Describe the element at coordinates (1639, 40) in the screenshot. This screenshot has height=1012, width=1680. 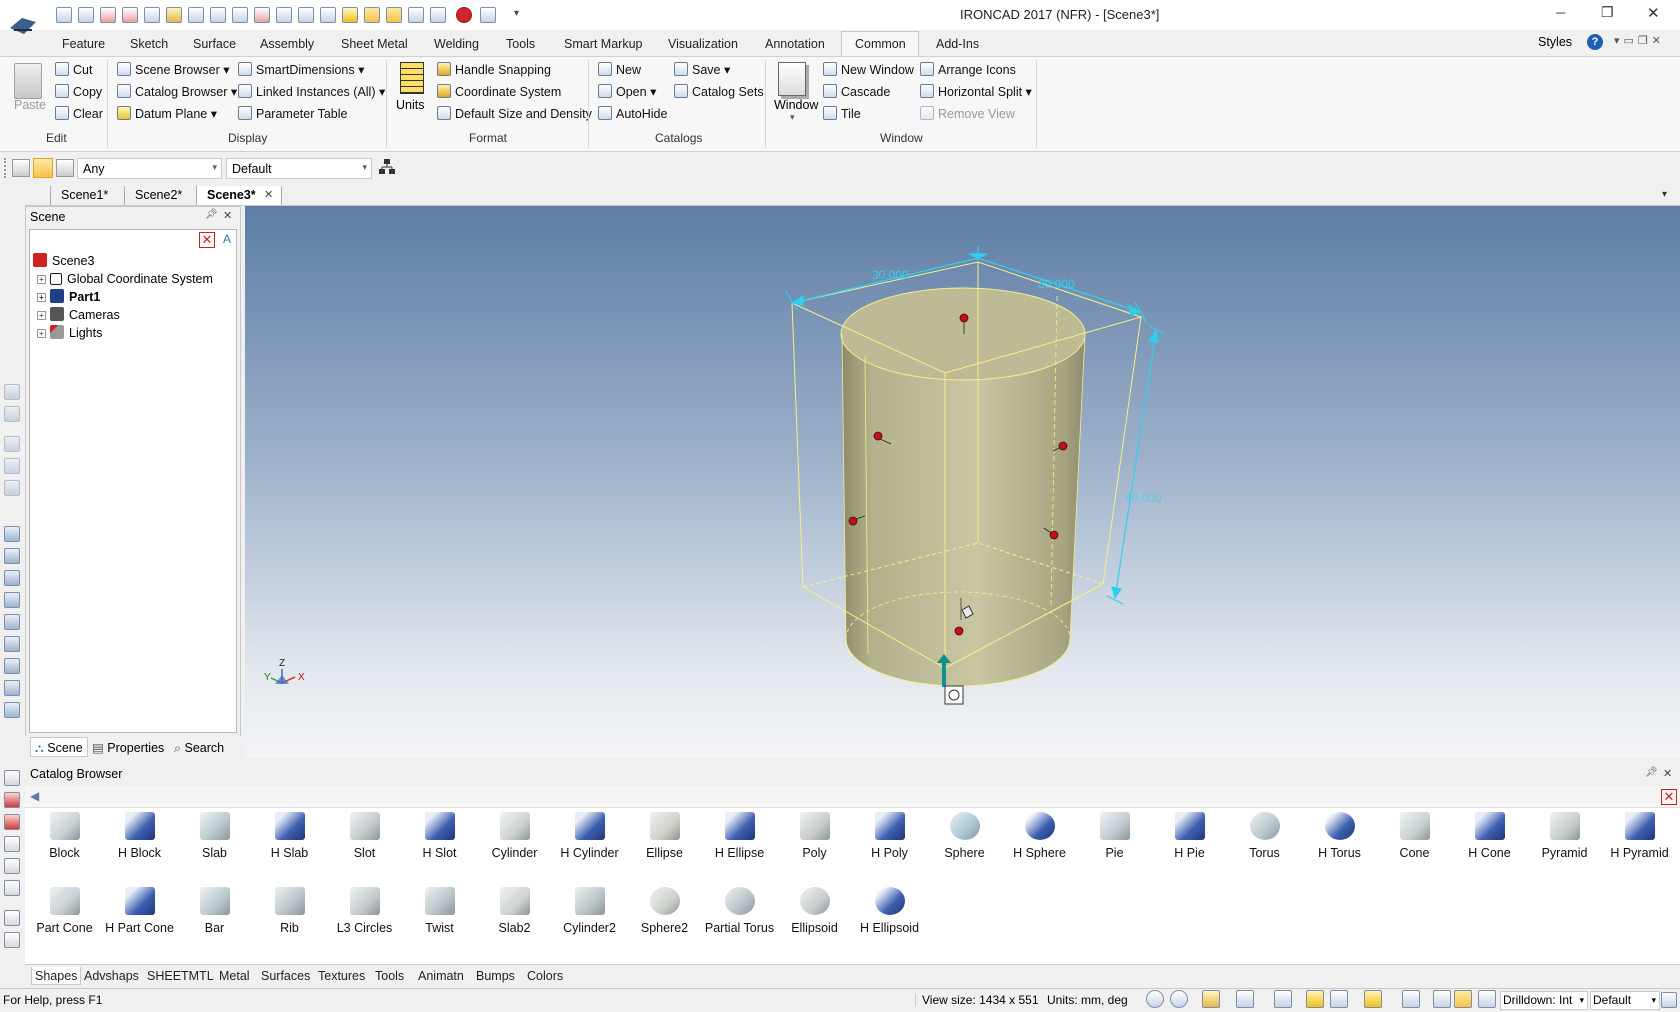
I see `ribbon-window-controls: ▾▭❐✕` at that location.